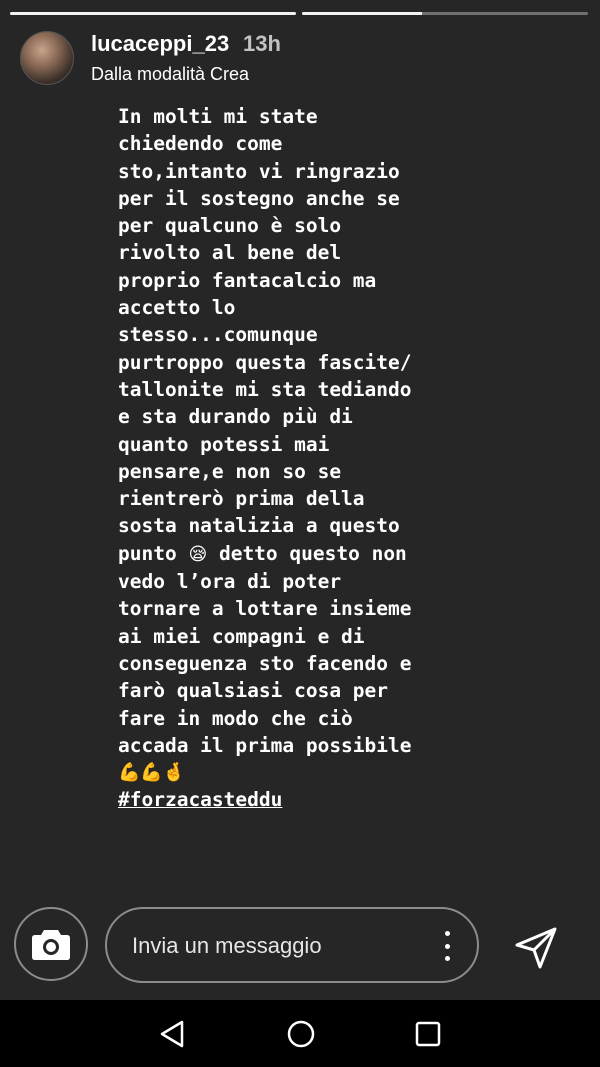 Image resolution: width=600 pixels, height=1067 pixels. Describe the element at coordinates (308, 799) in the screenshot. I see `hashtag-link: #forzacasteddu` at that location.